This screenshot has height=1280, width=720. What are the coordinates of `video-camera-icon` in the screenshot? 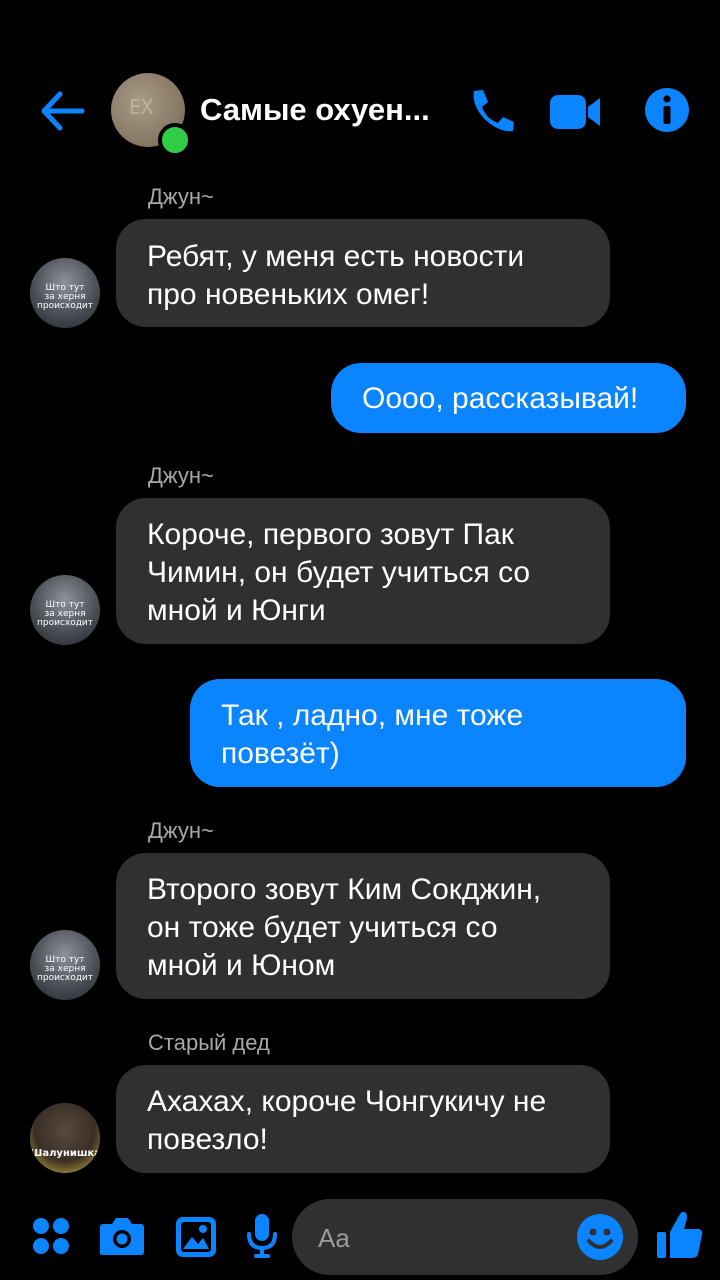 It's located at (575, 112).